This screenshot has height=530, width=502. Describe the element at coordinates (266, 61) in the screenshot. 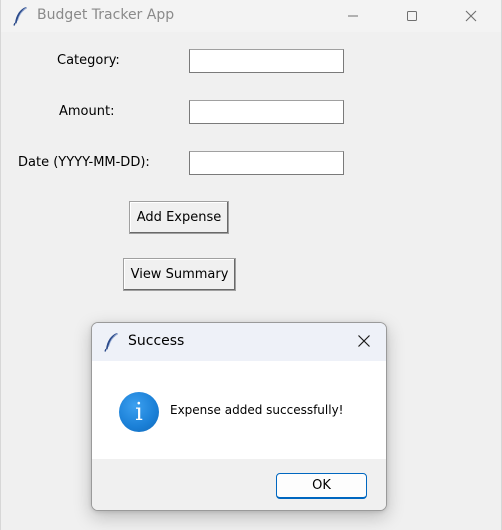

I see `category-input` at that location.